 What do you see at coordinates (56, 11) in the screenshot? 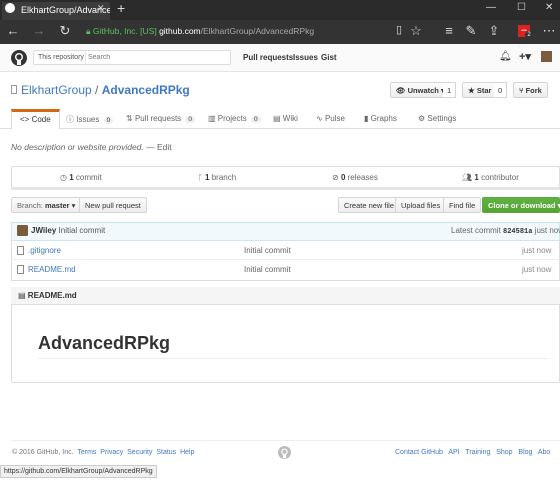
I see `browser-tab: ElkhartGroup/Advancec` at bounding box center [56, 11].